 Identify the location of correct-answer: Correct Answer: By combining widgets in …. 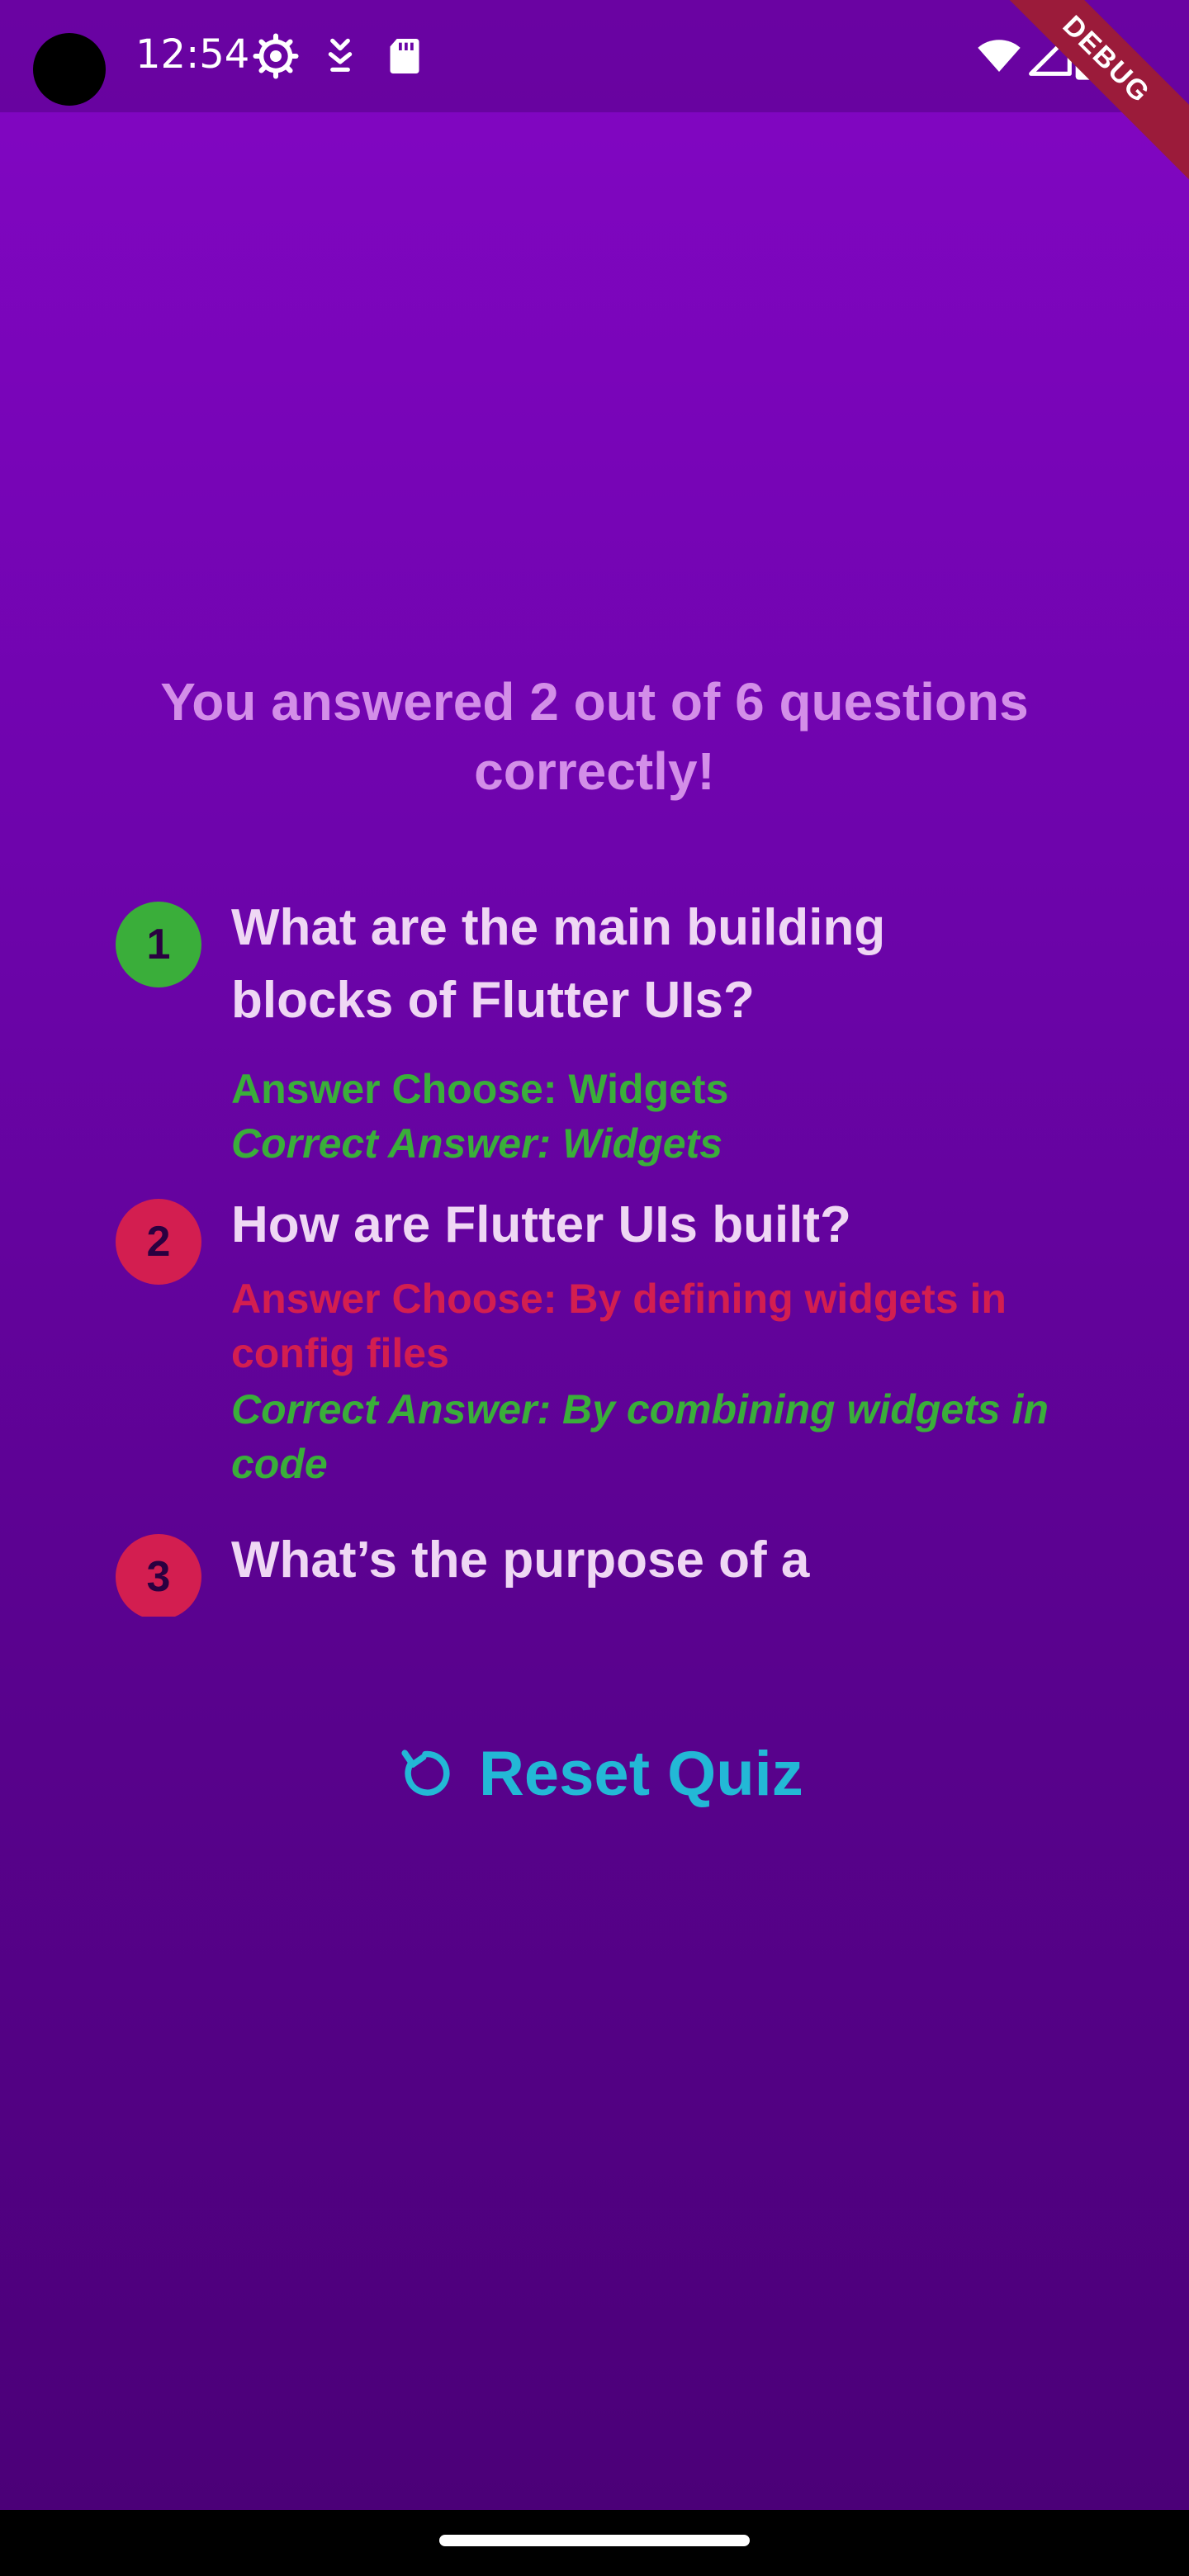
(640, 1436).